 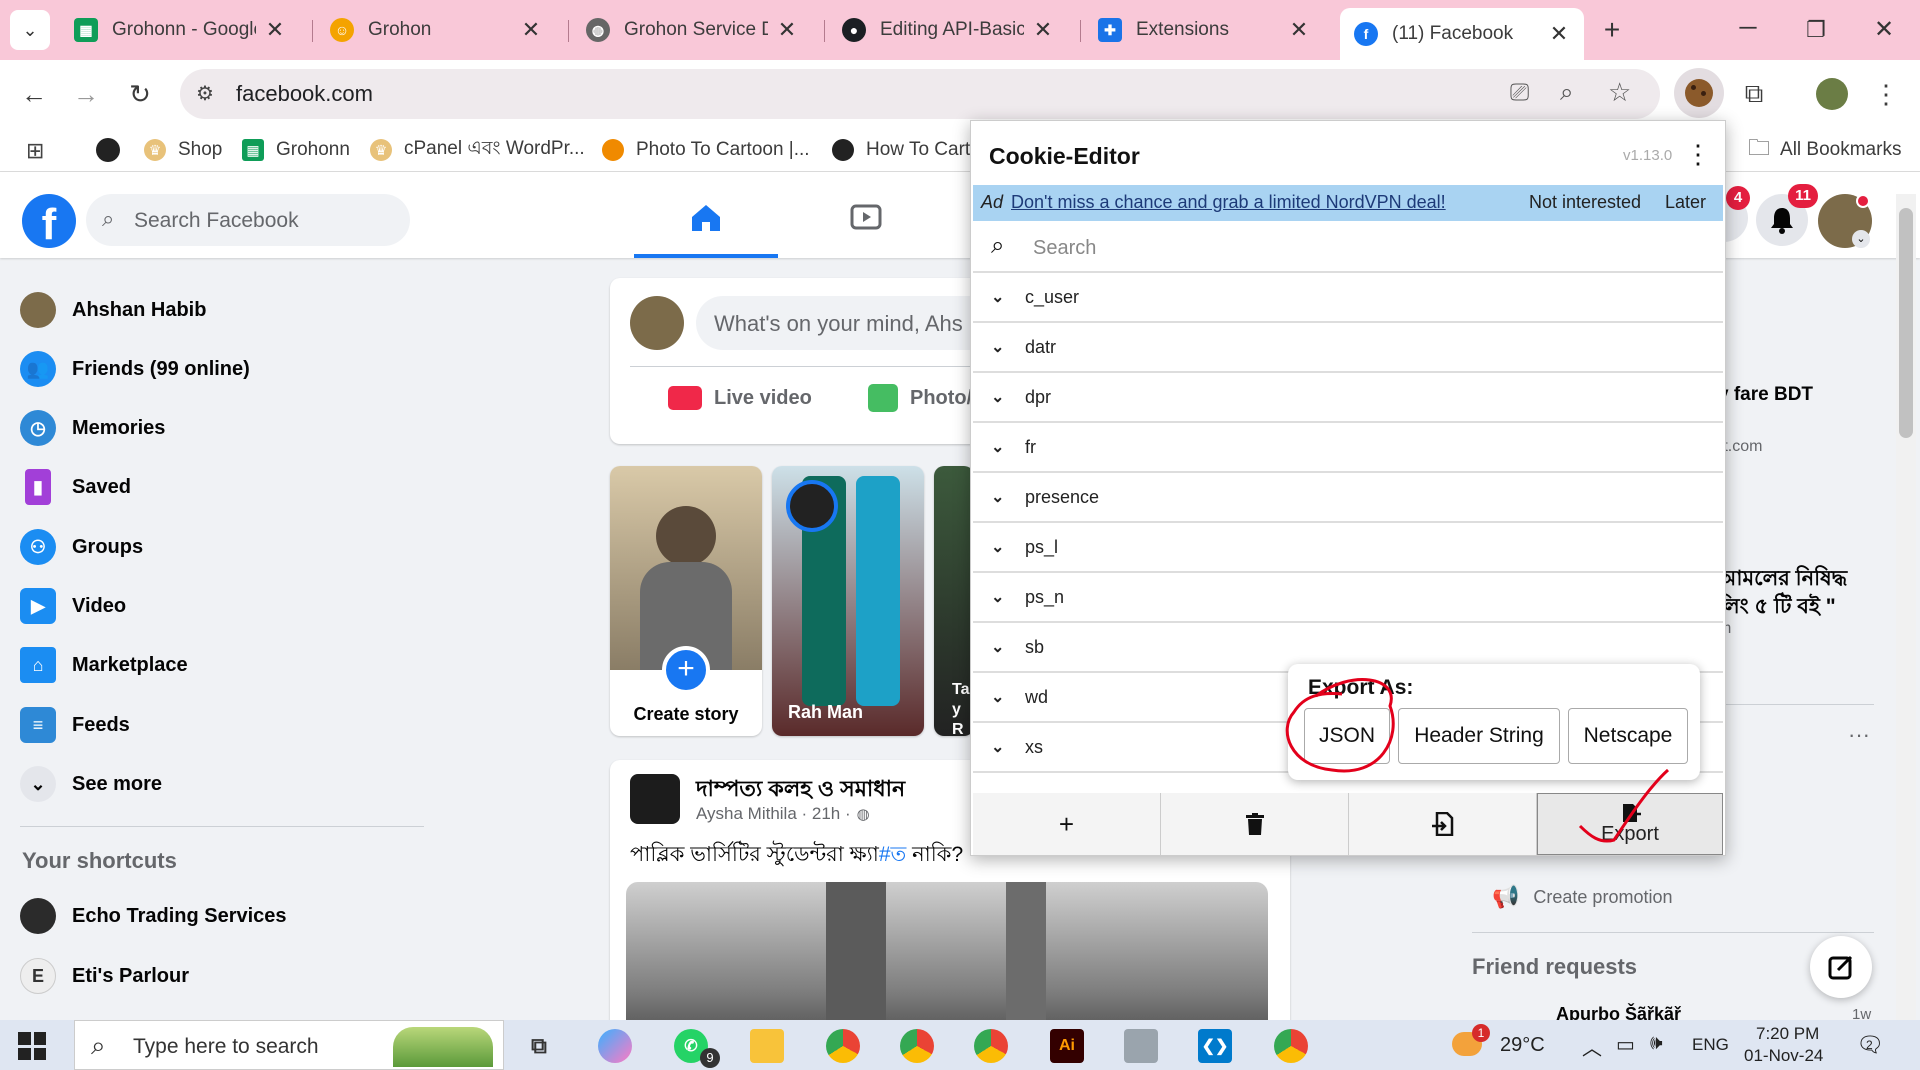 I want to click on story-card: Tay Ra, so click(x=954, y=601).